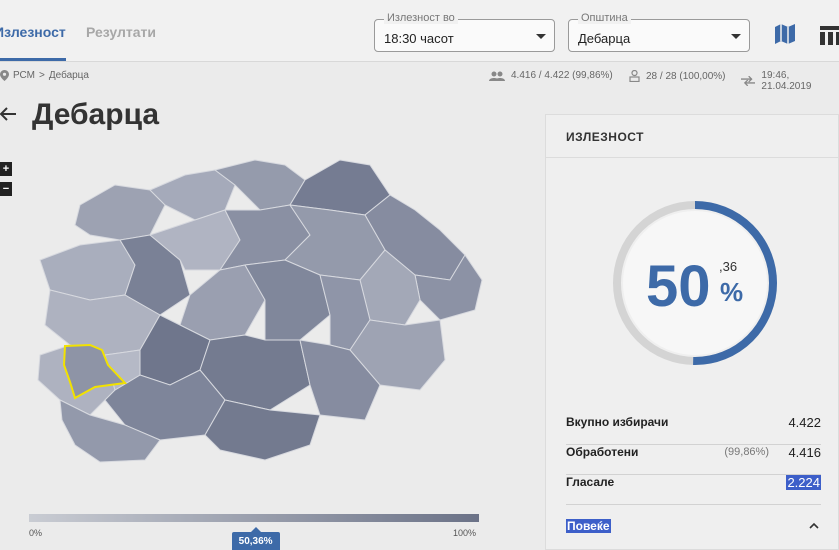 Image resolution: width=839 pixels, height=550 pixels. Describe the element at coordinates (421, 18) in the screenshot. I see `time-select-label: Излезност во` at that location.